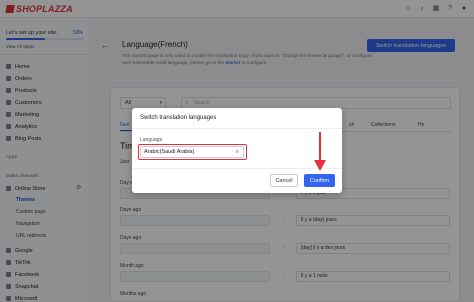 The width and height of the screenshot is (474, 302). Describe the element at coordinates (319, 180) in the screenshot. I see `confirm-button: Confirm` at that location.